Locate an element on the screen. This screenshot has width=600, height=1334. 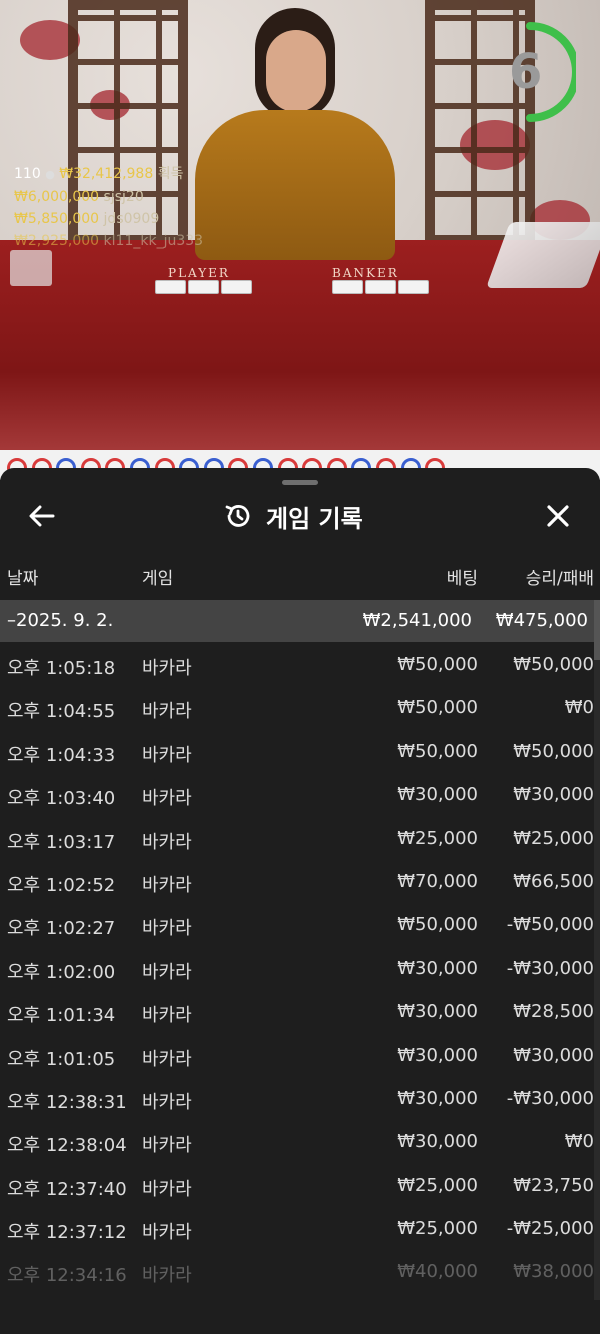
history-row-time: 오후 1:01:34 is located at coordinates (61, 1016).